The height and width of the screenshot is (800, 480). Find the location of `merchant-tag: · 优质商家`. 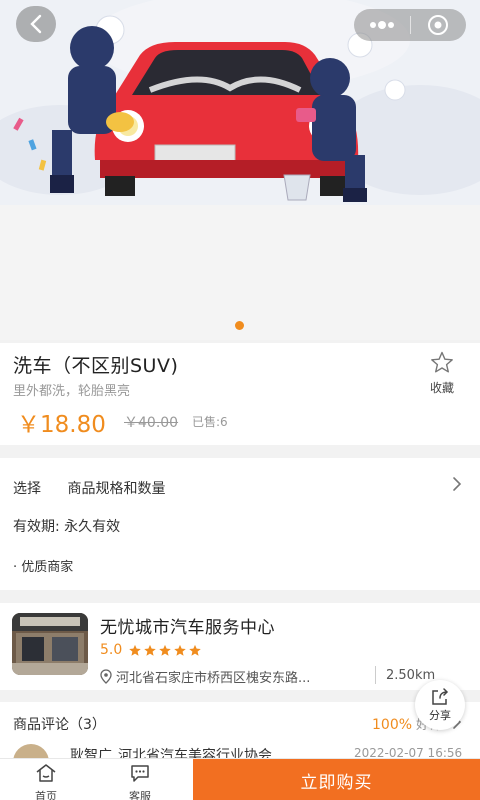

merchant-tag: · 优质商家 is located at coordinates (43, 567).